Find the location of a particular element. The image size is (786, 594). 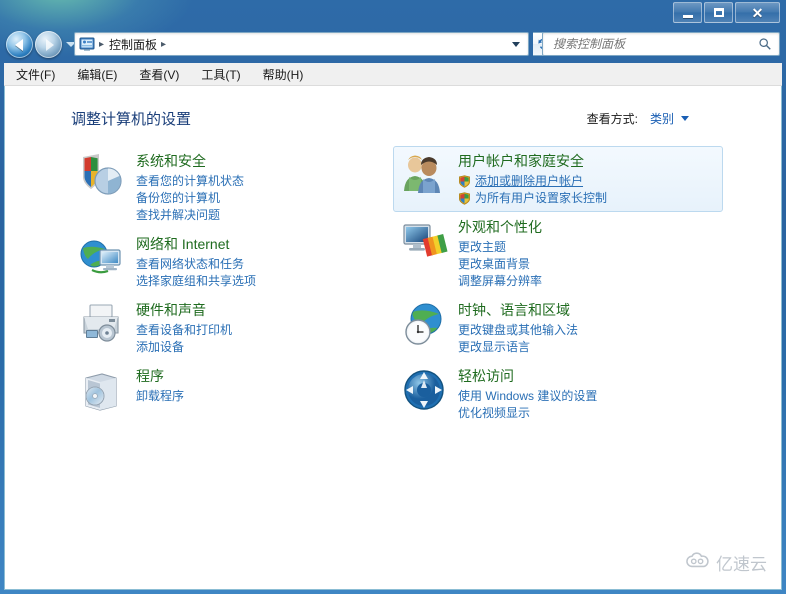

watermark: 亿速云 is located at coordinates (726, 562).